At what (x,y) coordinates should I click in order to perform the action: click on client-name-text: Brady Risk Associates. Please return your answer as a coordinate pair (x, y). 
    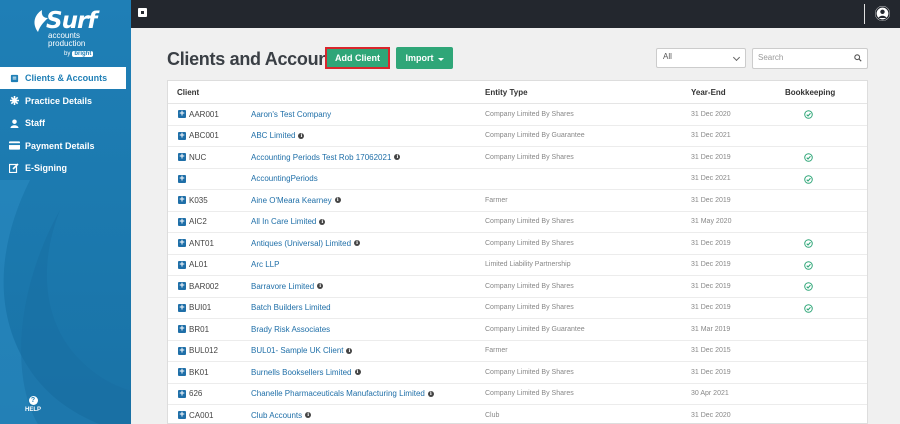
    Looking at the image, I should click on (291, 329).